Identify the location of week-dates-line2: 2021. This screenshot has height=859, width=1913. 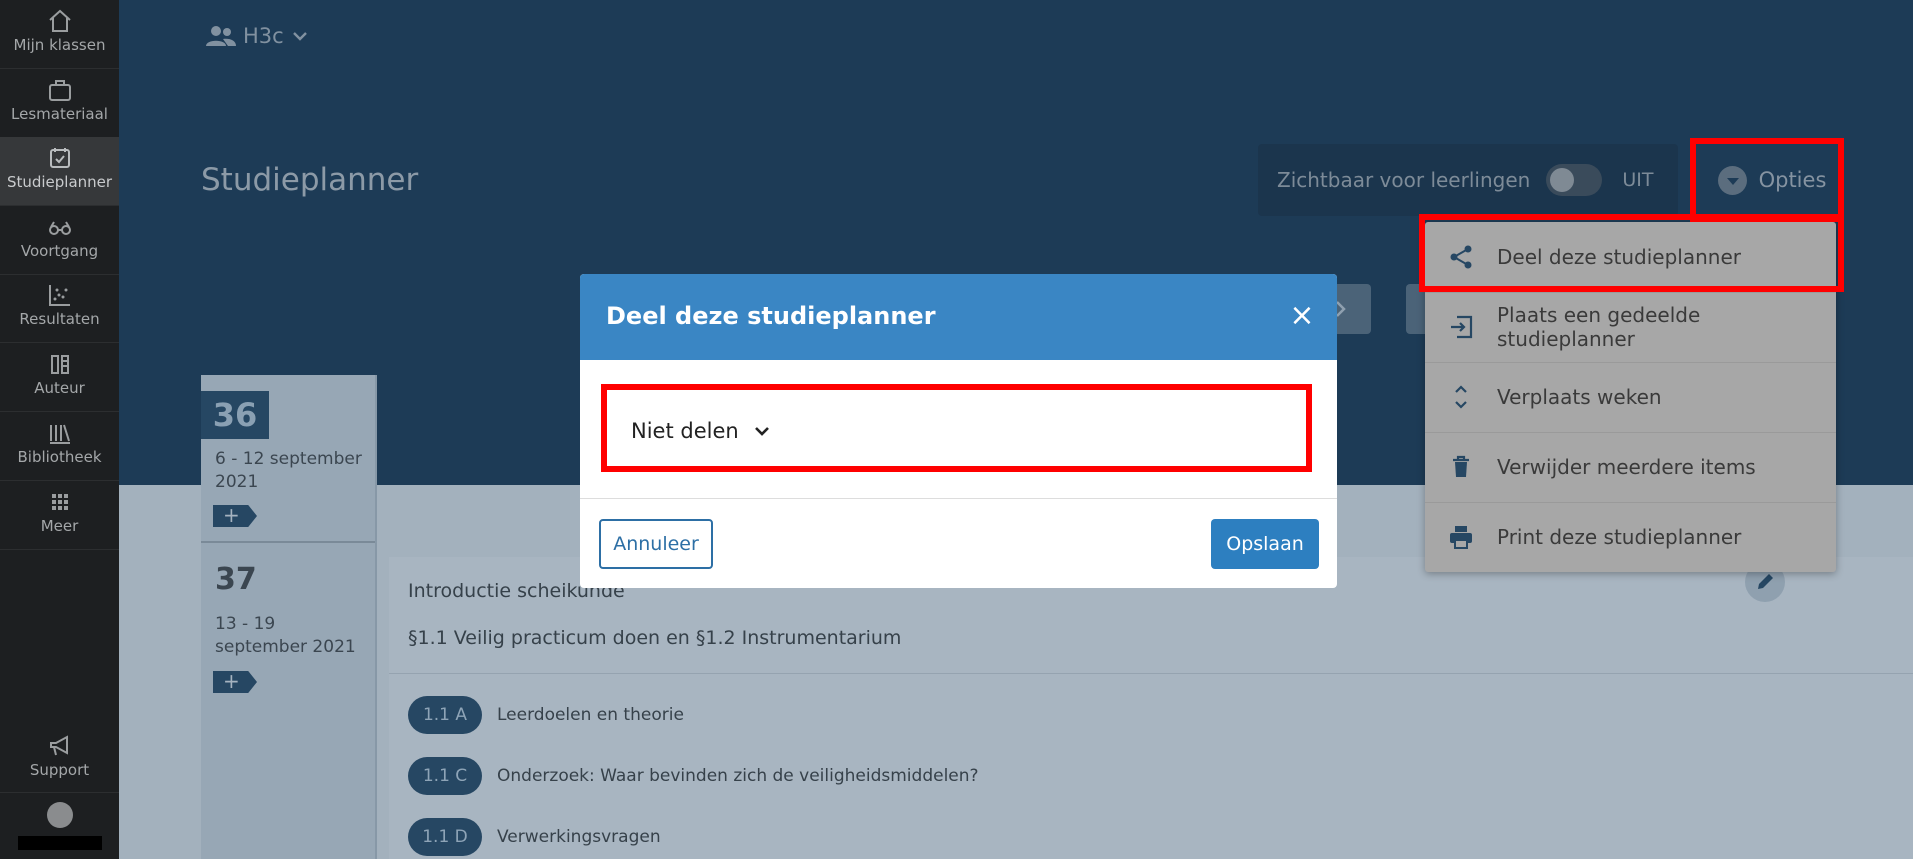
(237, 482).